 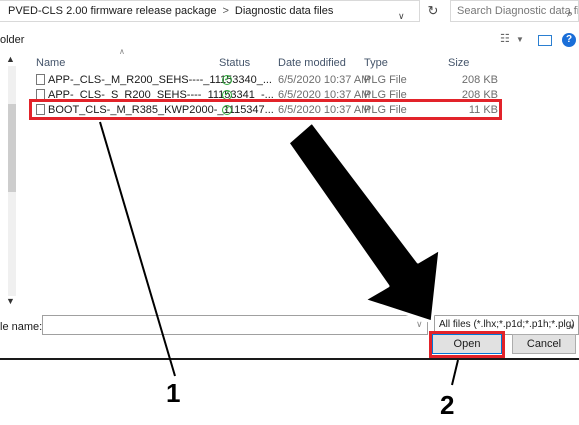 What do you see at coordinates (447, 405) in the screenshot?
I see `callout-number-2: 2` at bounding box center [447, 405].